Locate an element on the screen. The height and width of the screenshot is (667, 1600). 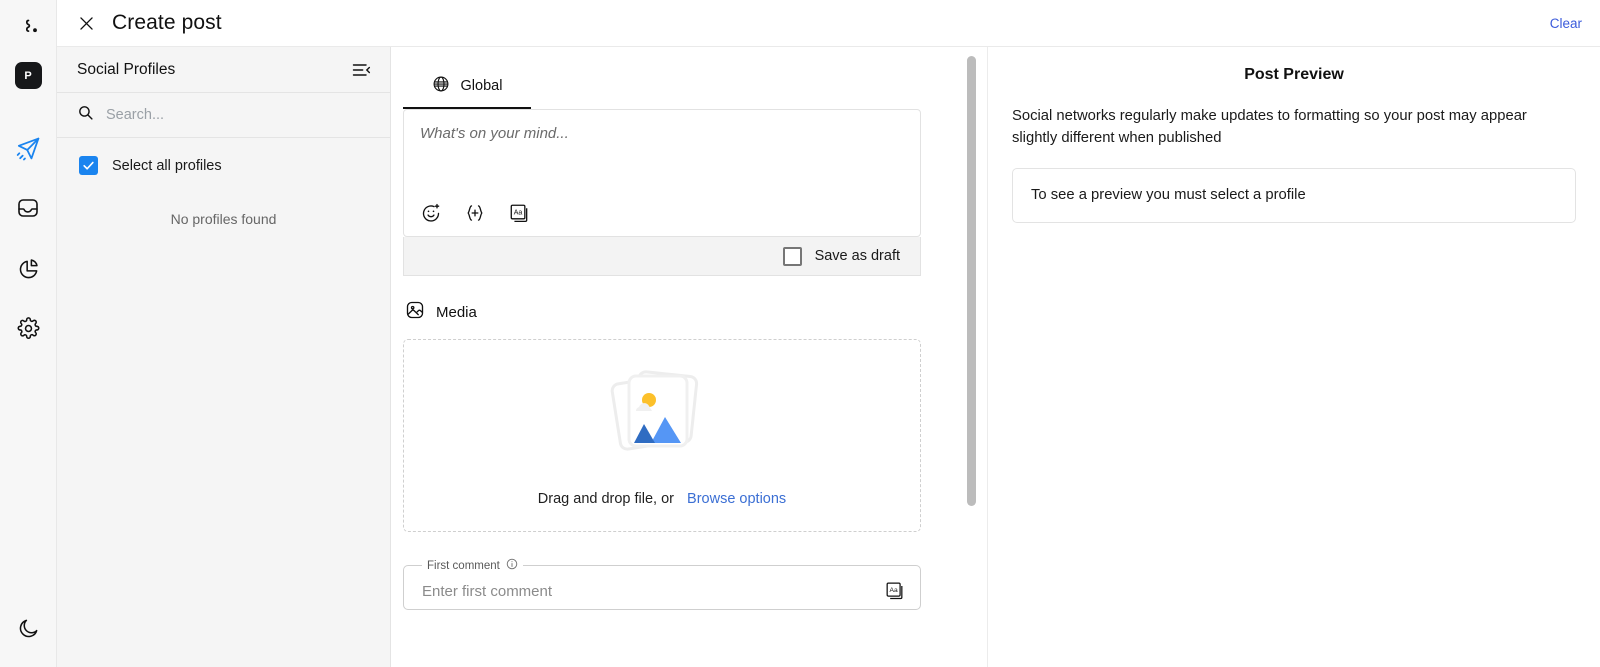
theme-toggle-moon-icon is located at coordinates (28, 628).